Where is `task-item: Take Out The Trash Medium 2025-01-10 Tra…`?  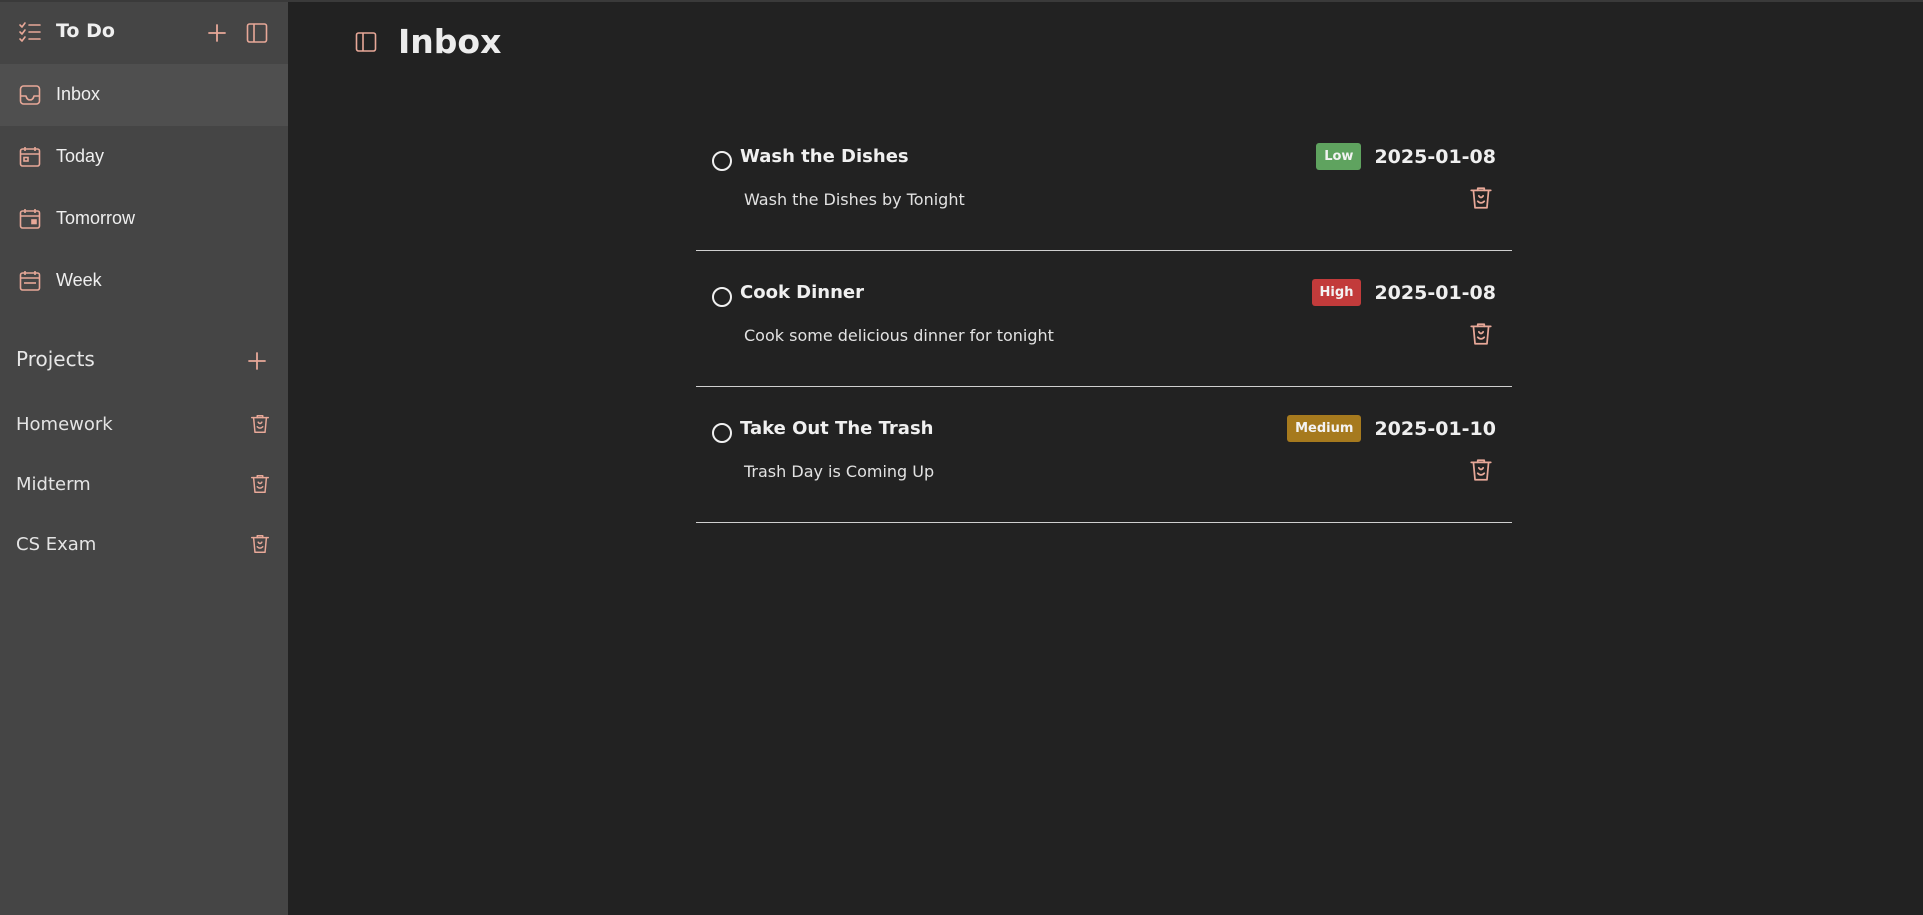 task-item: Take Out The Trash Medium 2025-01-10 Tra… is located at coordinates (1104, 455).